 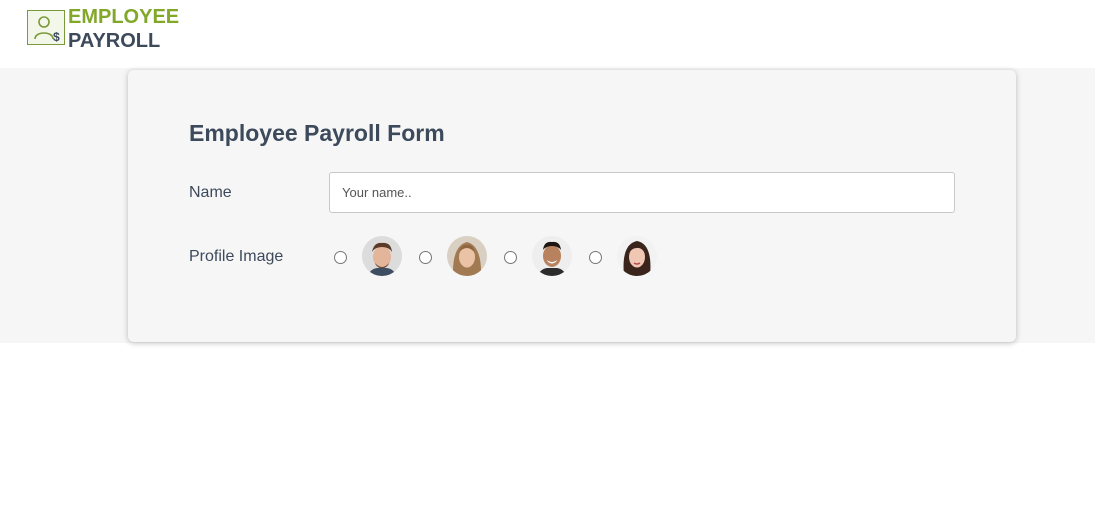 I want to click on name-label: Name, so click(x=210, y=192).